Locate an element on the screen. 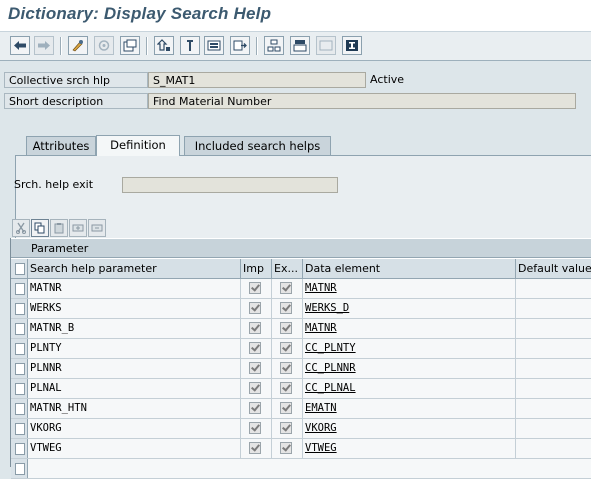 The height and width of the screenshot is (479, 591). navigate-icon is located at coordinates (240, 45).